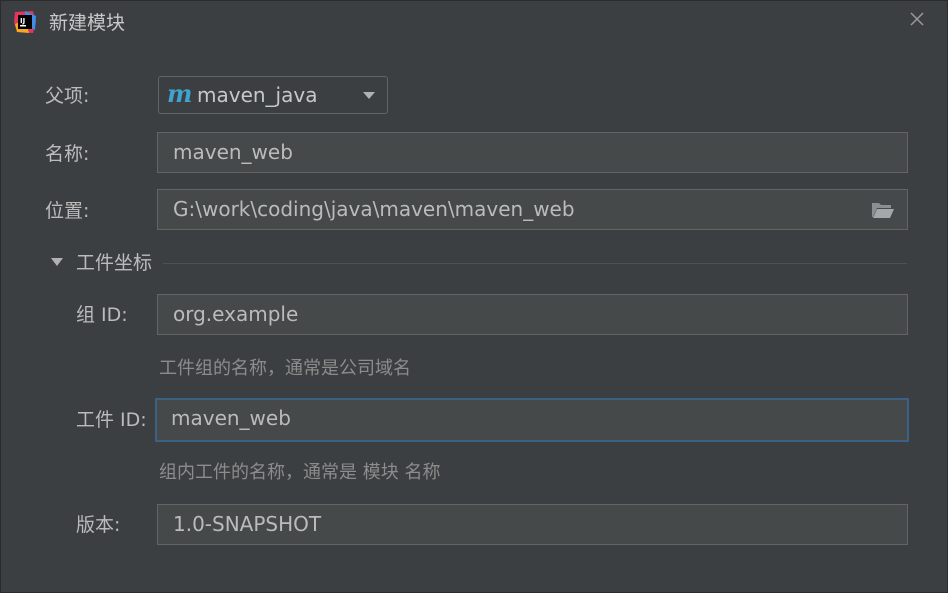  What do you see at coordinates (369, 95) in the screenshot?
I see `chevron-down-icon` at bounding box center [369, 95].